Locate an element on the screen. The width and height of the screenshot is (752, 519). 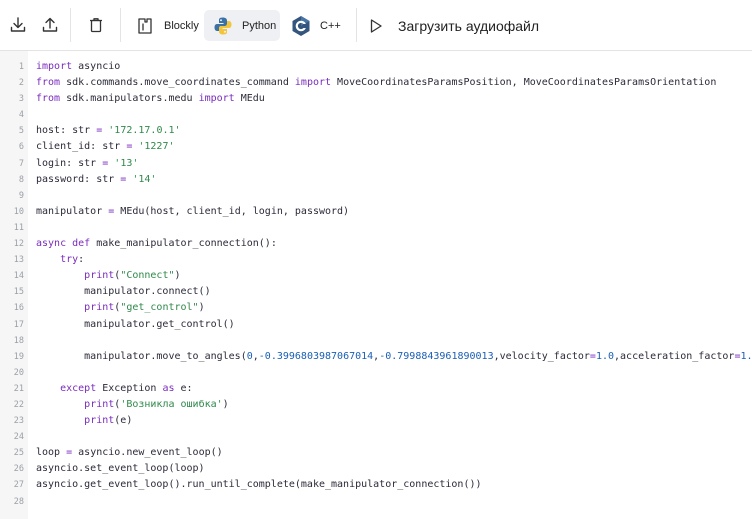
line-number: 21 is located at coordinates (18, 388).